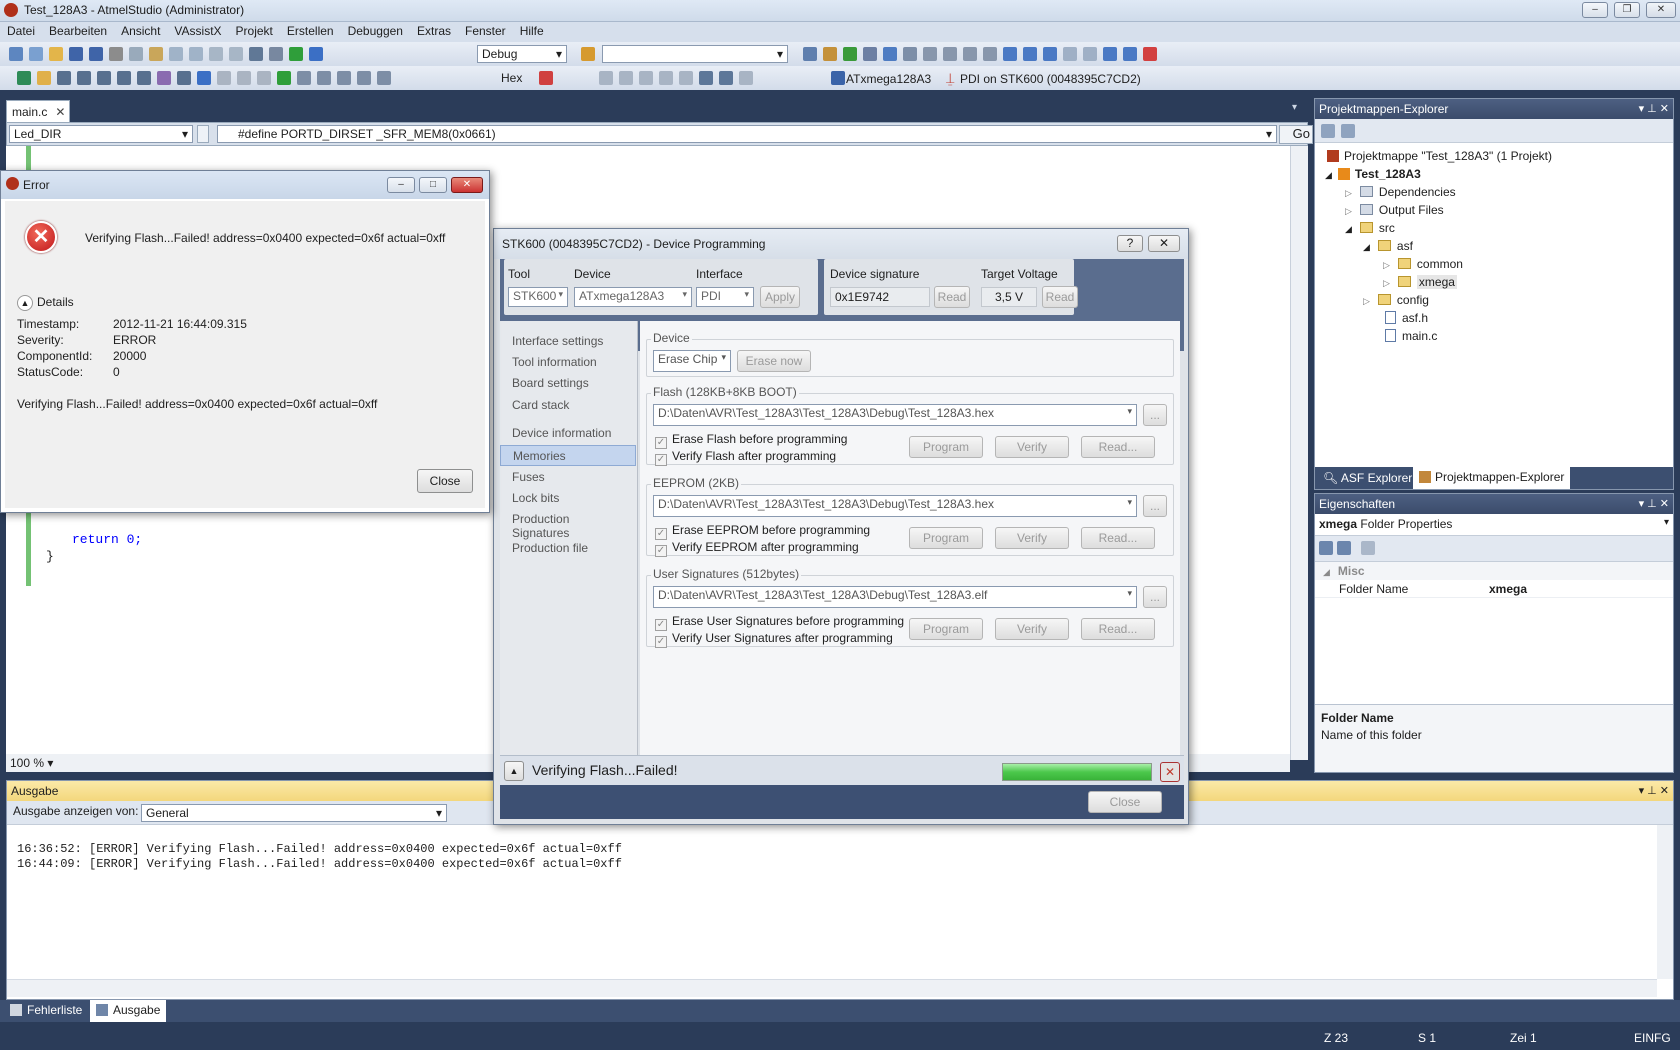 The image size is (1680, 1050). What do you see at coordinates (128, 1011) in the screenshot?
I see `tab-output: Ausgabe` at bounding box center [128, 1011].